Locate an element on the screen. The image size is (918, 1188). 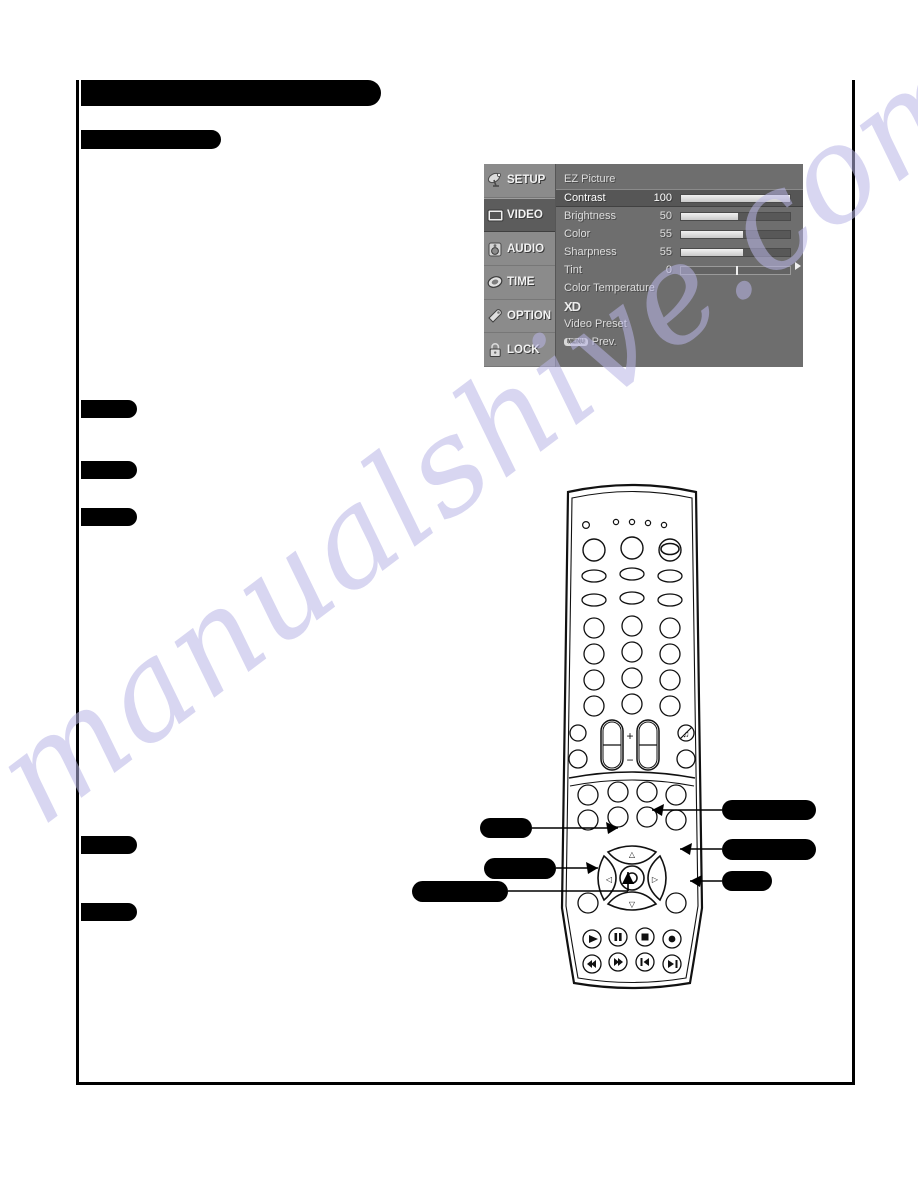
sidebar-item-setup: SETUP is located at coordinates (519, 181).